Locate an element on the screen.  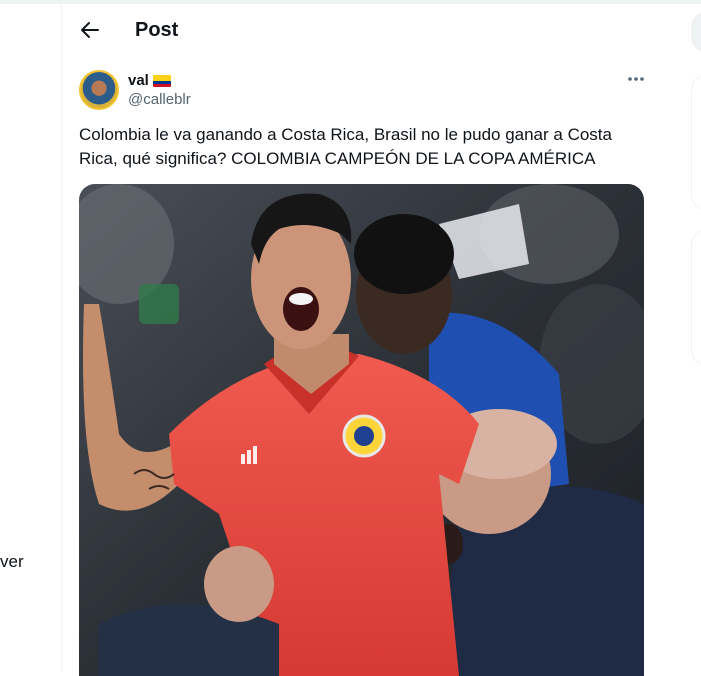
search-input is located at coordinates (696, 32).